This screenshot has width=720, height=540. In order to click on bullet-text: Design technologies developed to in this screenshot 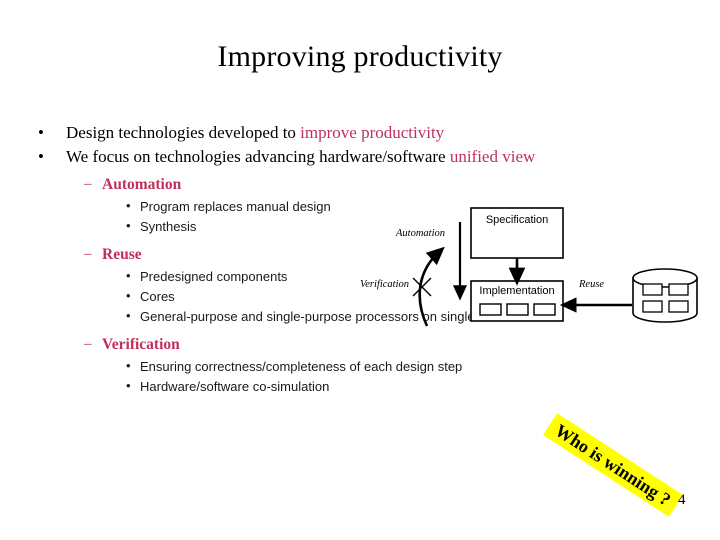, I will do `click(183, 132)`.